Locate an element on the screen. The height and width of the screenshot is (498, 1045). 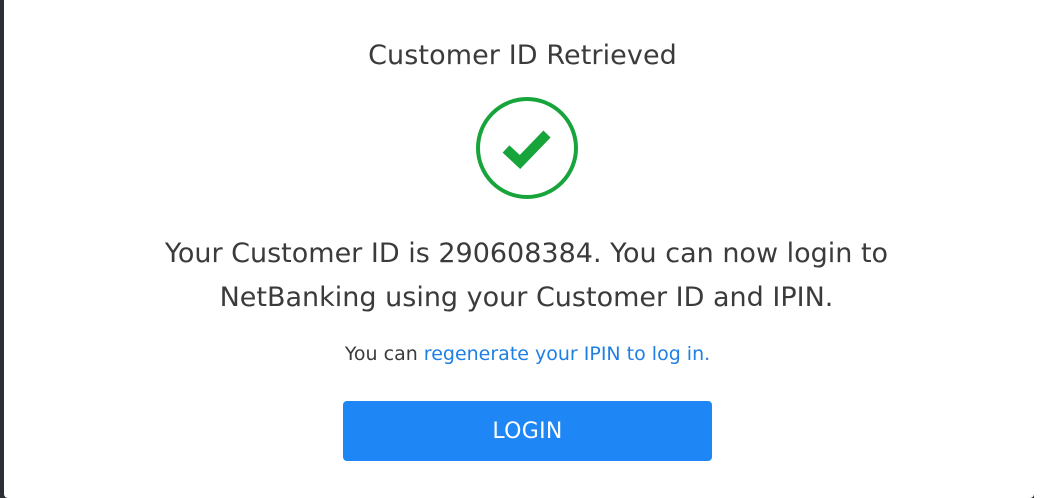
check-circle-icon is located at coordinates (527, 148).